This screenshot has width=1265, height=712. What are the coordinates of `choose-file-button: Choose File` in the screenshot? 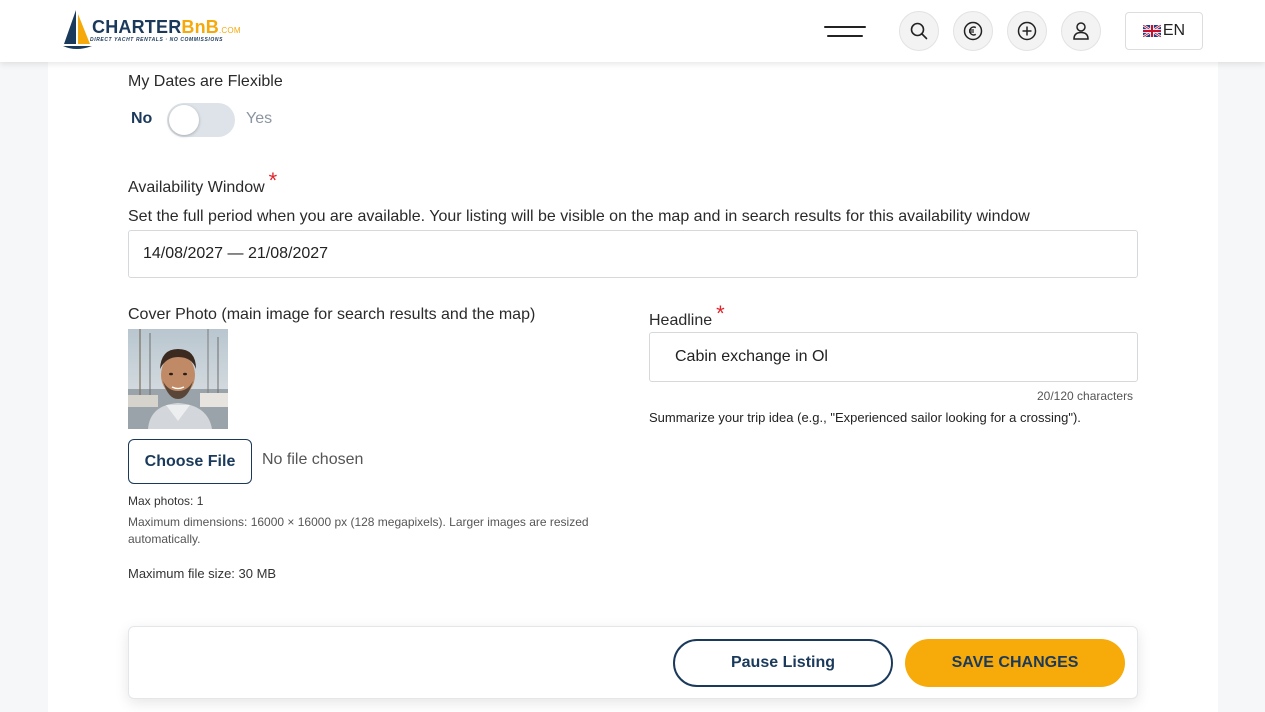 It's located at (190, 461).